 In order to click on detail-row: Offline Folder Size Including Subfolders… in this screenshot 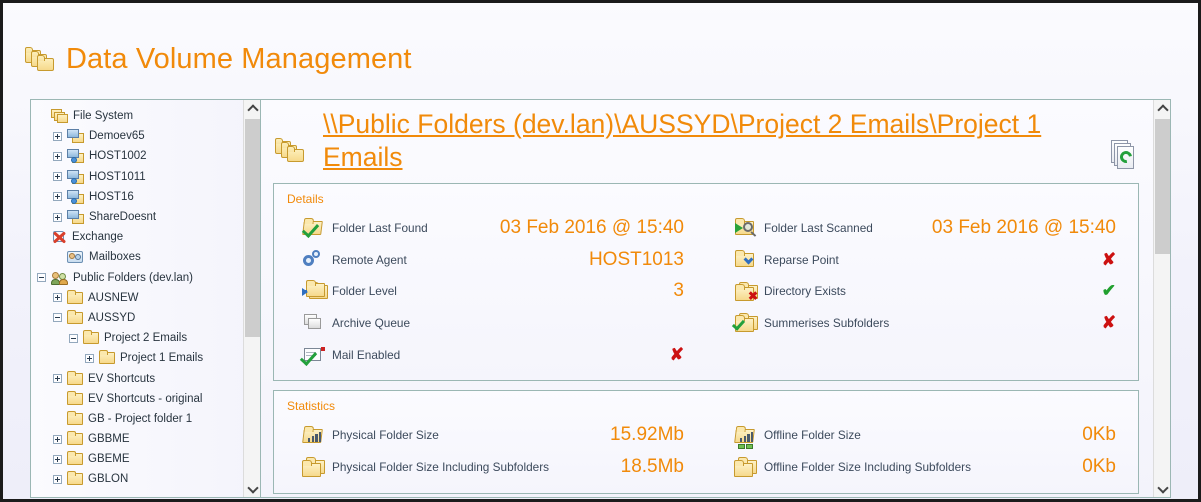, I will do `click(925, 467)`.